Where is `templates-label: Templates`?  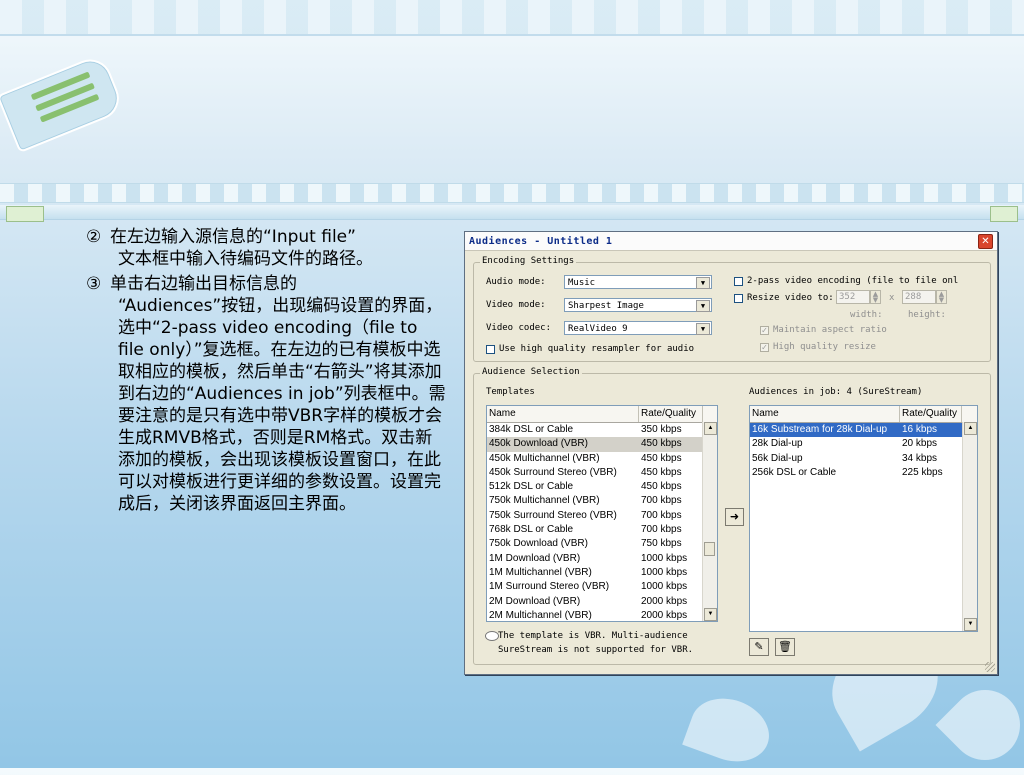
templates-label: Templates is located at coordinates (510, 392).